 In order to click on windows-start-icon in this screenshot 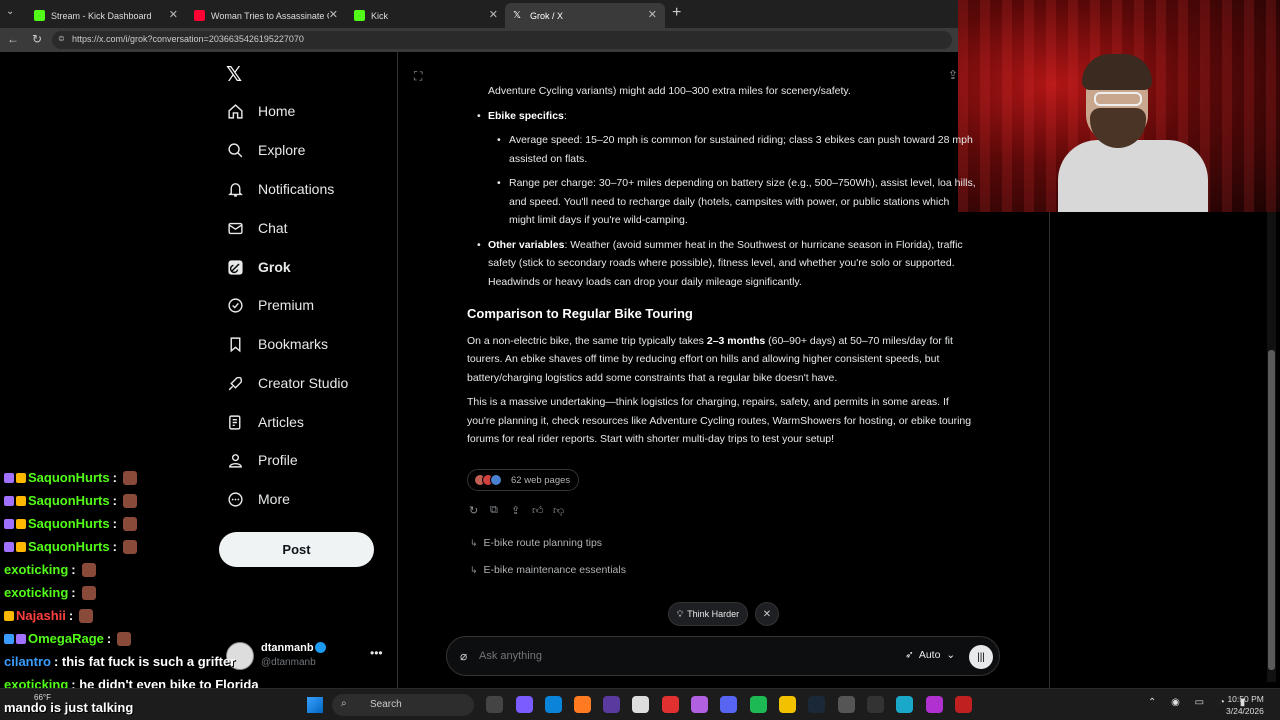, I will do `click(315, 705)`.